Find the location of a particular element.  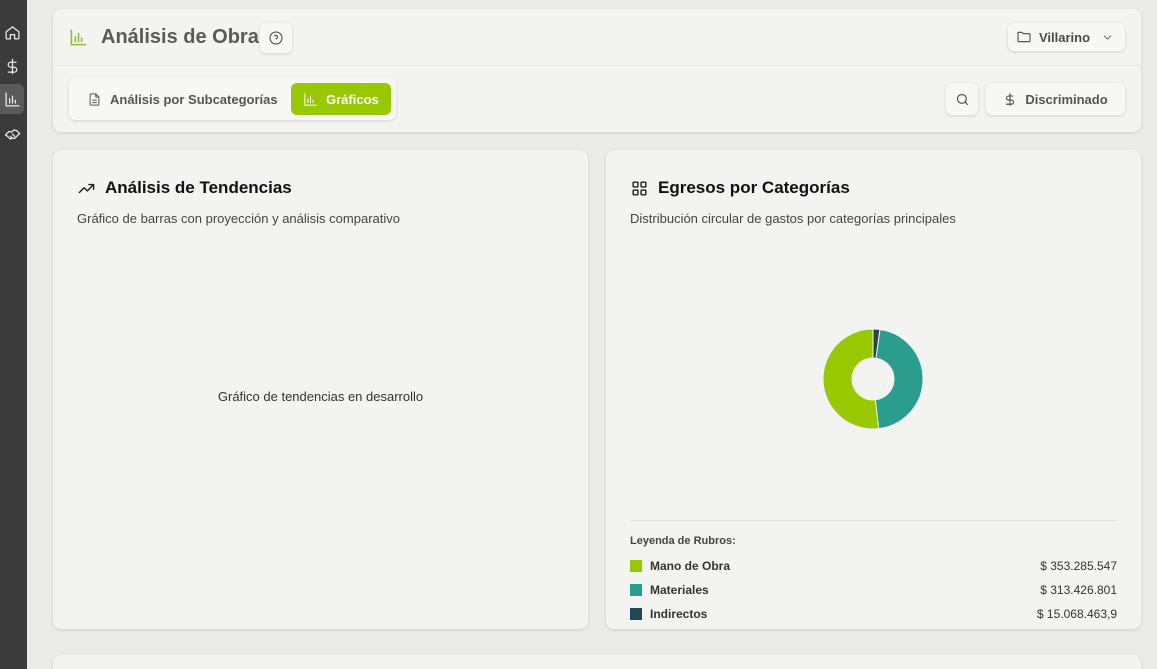

discriminado-label: Discriminado is located at coordinates (1066, 99).